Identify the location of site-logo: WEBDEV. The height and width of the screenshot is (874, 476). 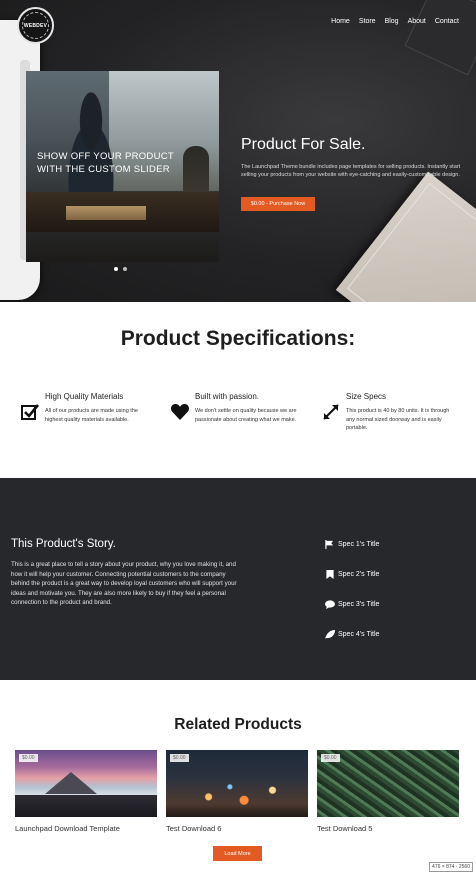
(35, 25).